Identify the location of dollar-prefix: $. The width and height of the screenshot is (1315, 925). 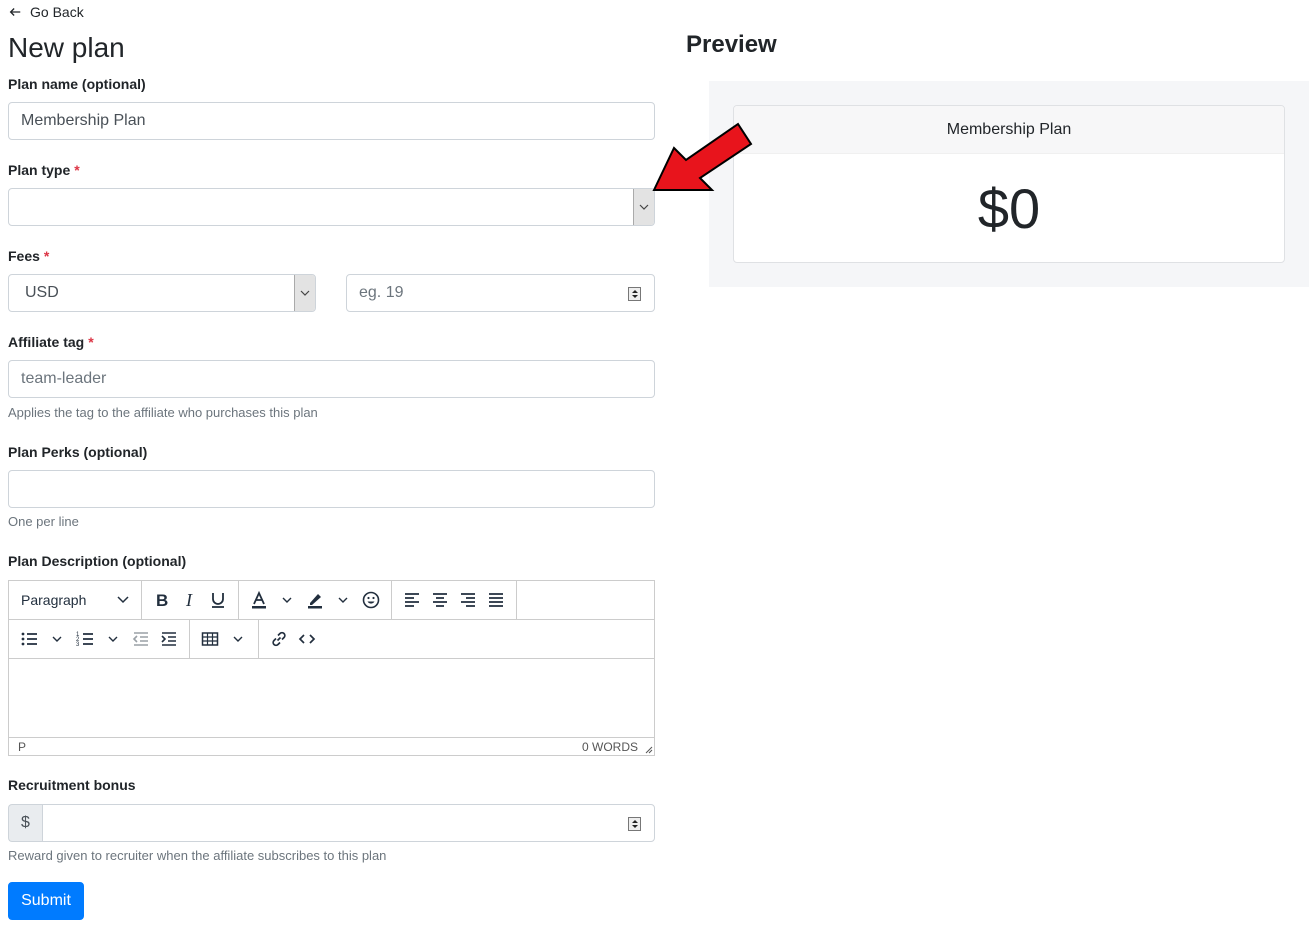
(25, 823).